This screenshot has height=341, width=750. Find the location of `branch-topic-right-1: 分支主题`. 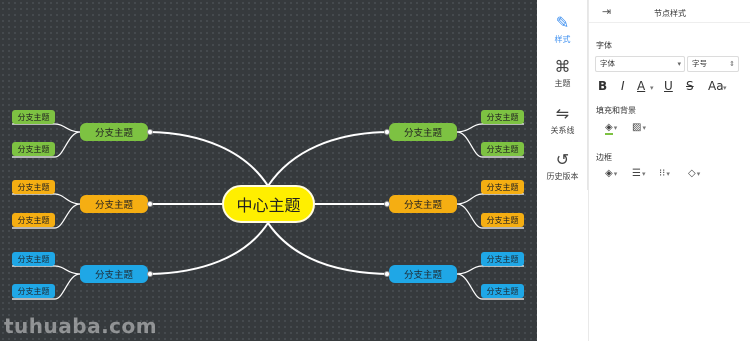

branch-topic-right-1: 分支主题 is located at coordinates (423, 132).